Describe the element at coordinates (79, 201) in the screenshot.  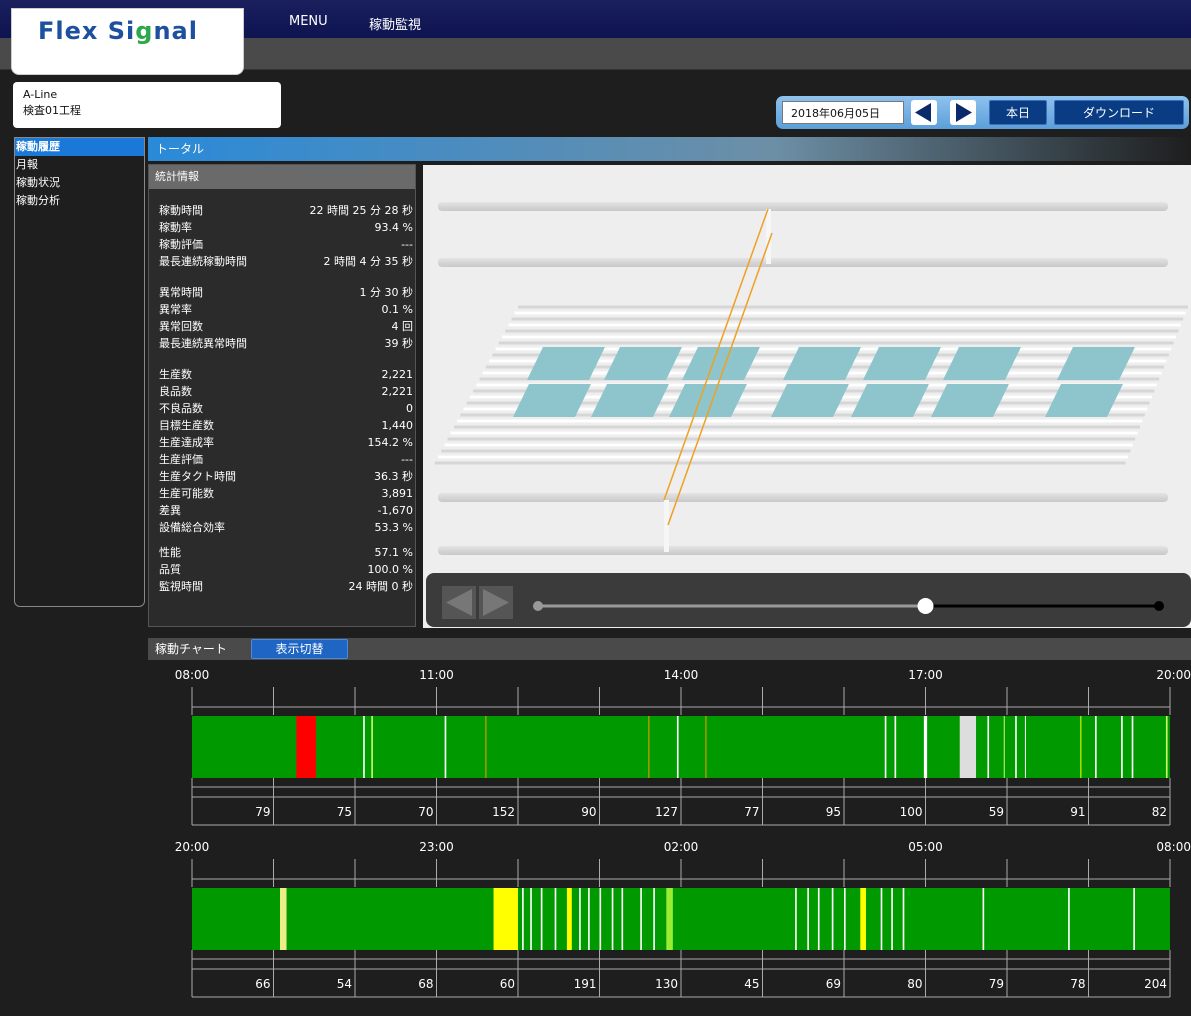
I see `sidebar-item-analysis: 稼動分析` at that location.